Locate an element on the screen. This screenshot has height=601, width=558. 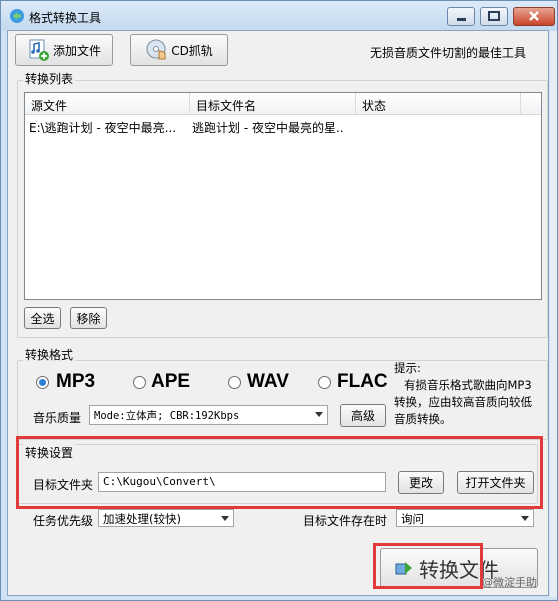
quality-label: 音乐质量 is located at coordinates (57, 418).